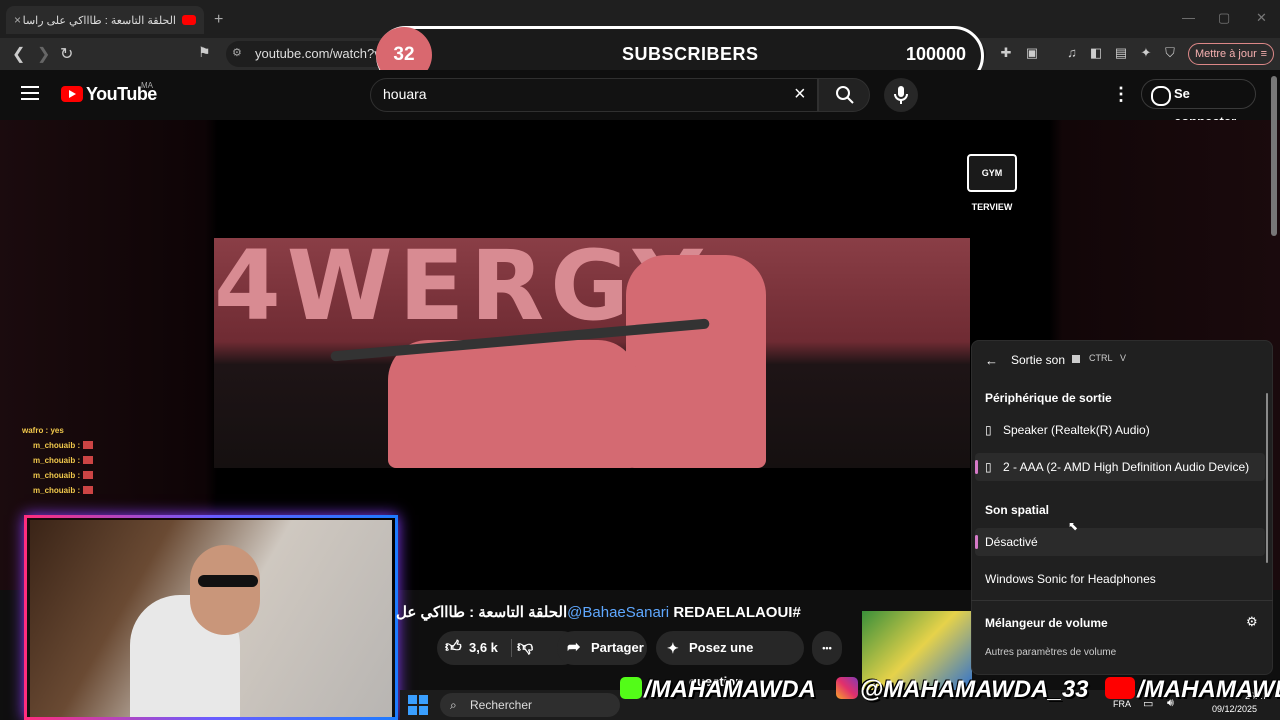 This screenshot has height=720, width=1280. Describe the element at coordinates (1267, 478) in the screenshot. I see `panel-scrollbar` at that location.